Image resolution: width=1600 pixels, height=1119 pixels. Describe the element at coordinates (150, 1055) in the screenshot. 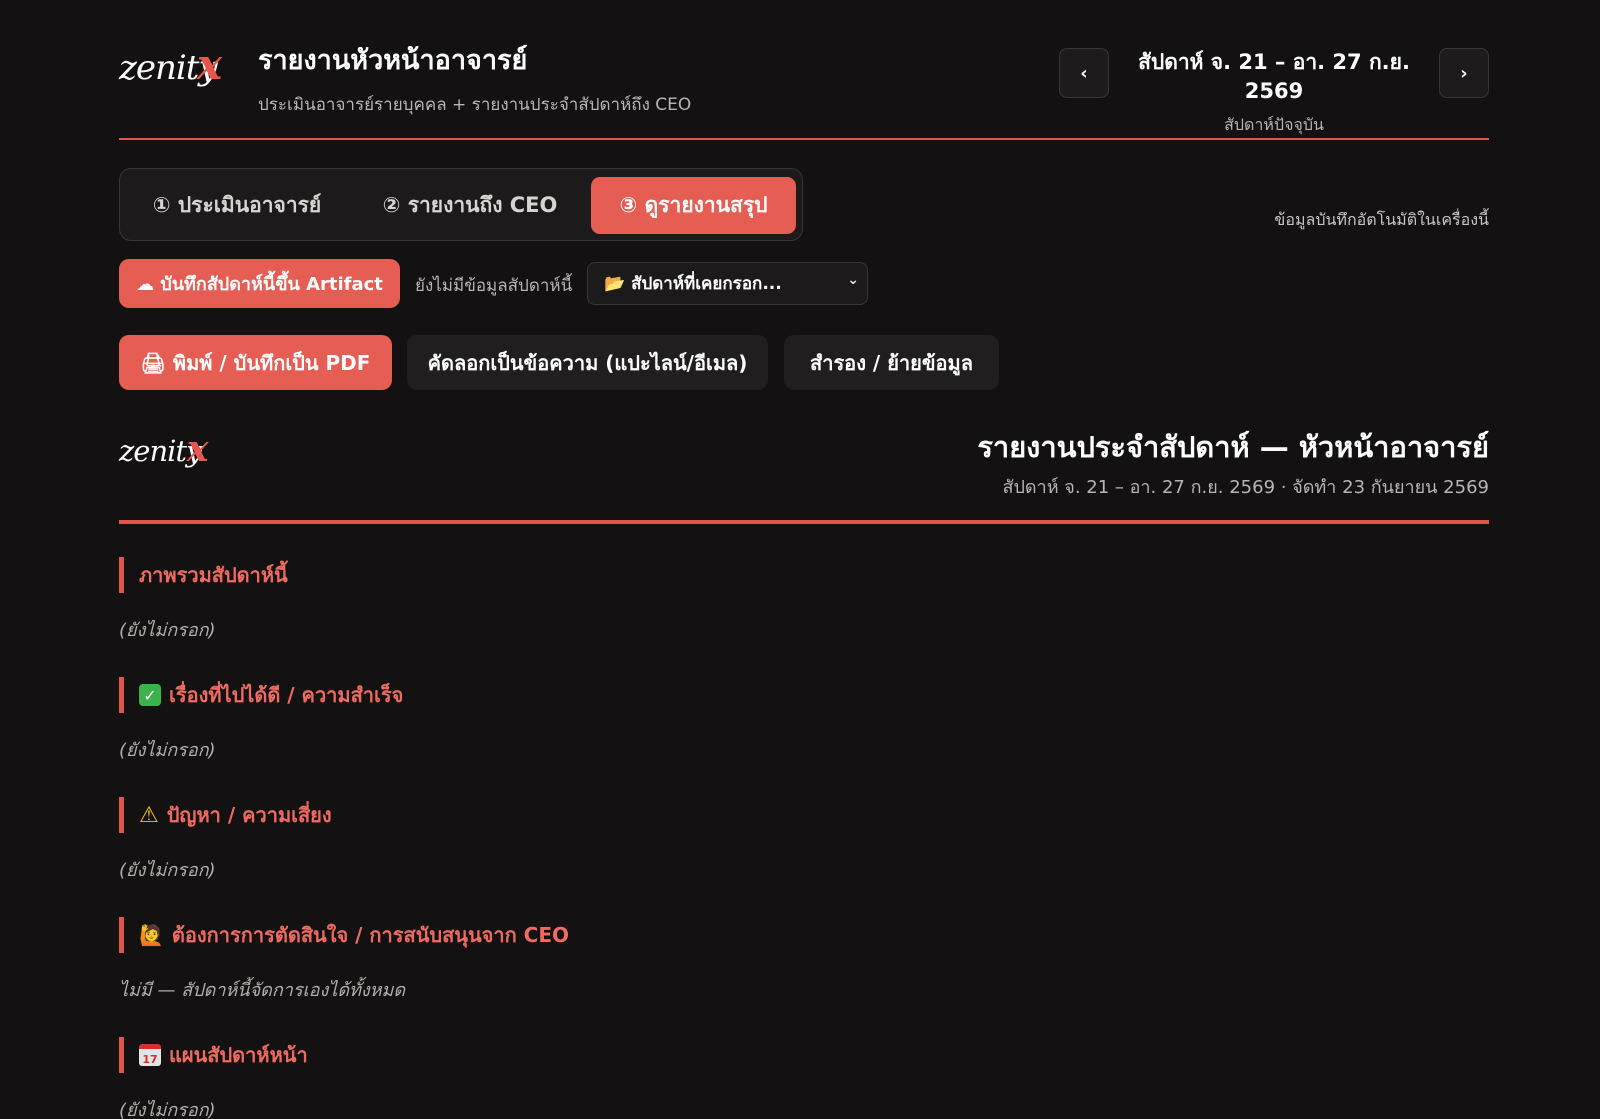

I see `calendar-icon: 17` at that location.